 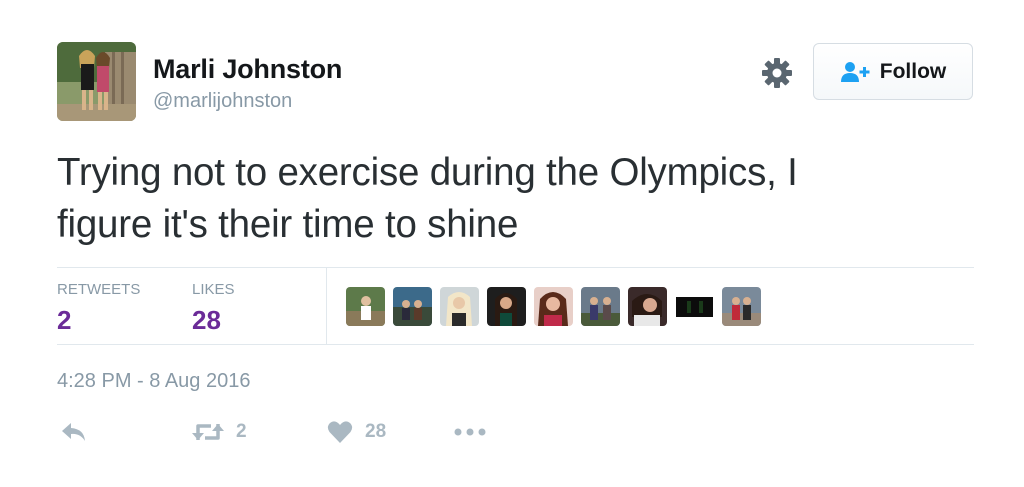 I want to click on reply-button, so click(x=74, y=432).